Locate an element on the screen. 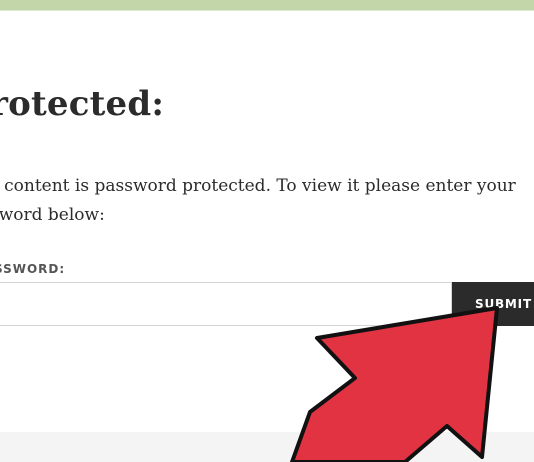 The image size is (534, 462). password-input: • is located at coordinates (226, 304).